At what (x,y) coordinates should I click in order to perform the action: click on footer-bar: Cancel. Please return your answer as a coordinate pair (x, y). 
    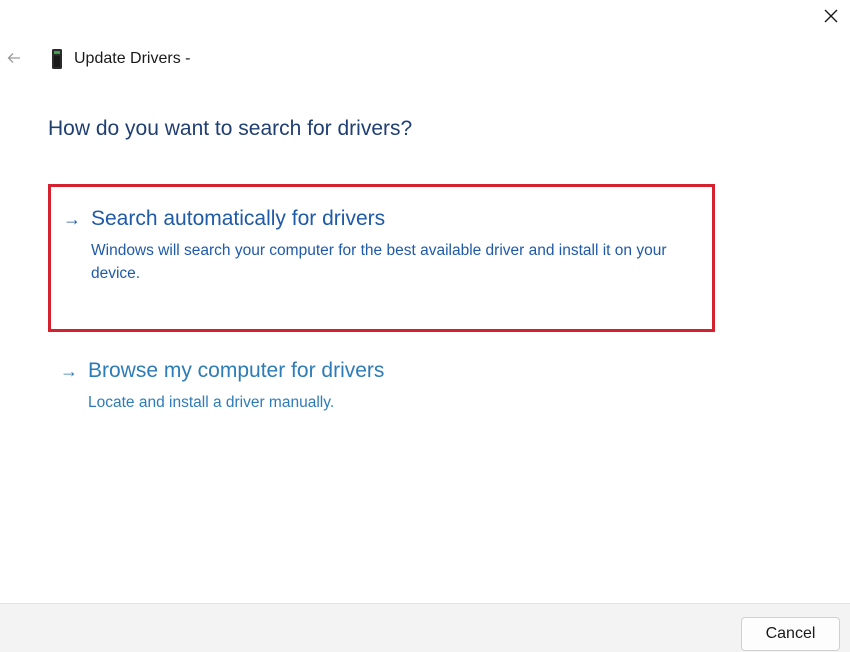
    Looking at the image, I should click on (425, 627).